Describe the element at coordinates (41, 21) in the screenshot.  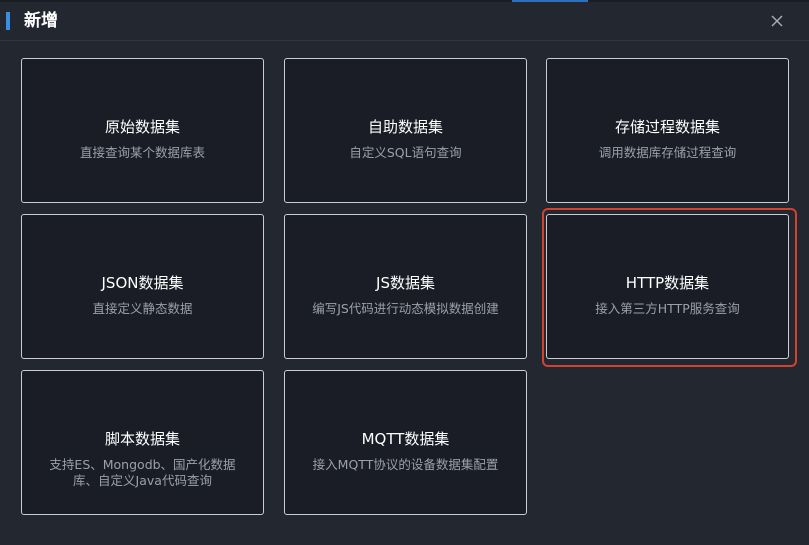
I see `dialog-title: 新增` at that location.